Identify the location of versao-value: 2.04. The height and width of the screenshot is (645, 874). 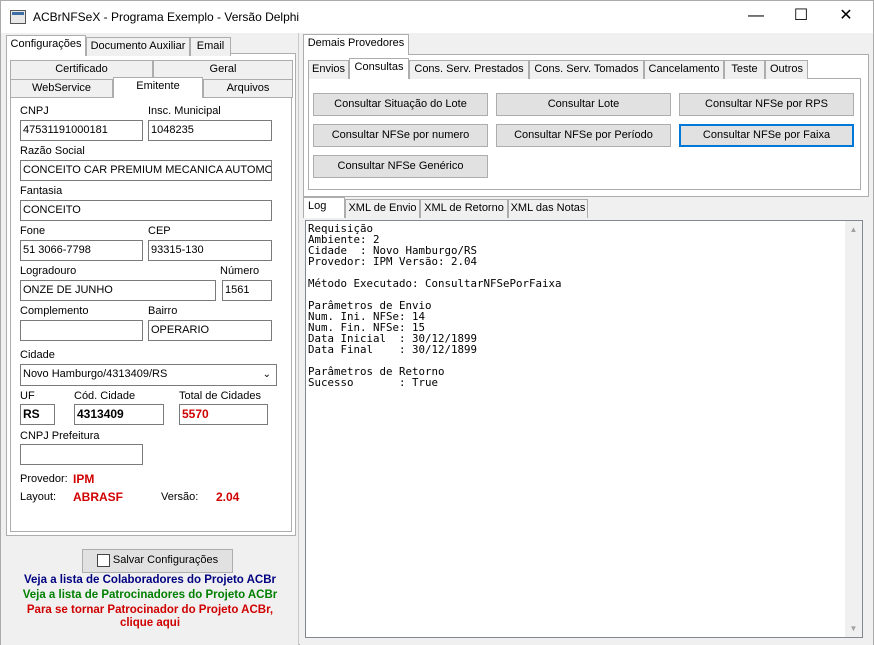
(228, 497).